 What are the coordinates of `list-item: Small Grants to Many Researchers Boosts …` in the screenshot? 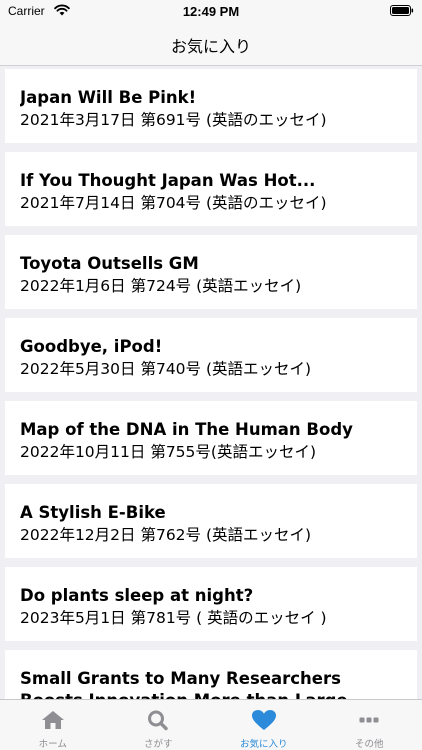 It's located at (211, 674).